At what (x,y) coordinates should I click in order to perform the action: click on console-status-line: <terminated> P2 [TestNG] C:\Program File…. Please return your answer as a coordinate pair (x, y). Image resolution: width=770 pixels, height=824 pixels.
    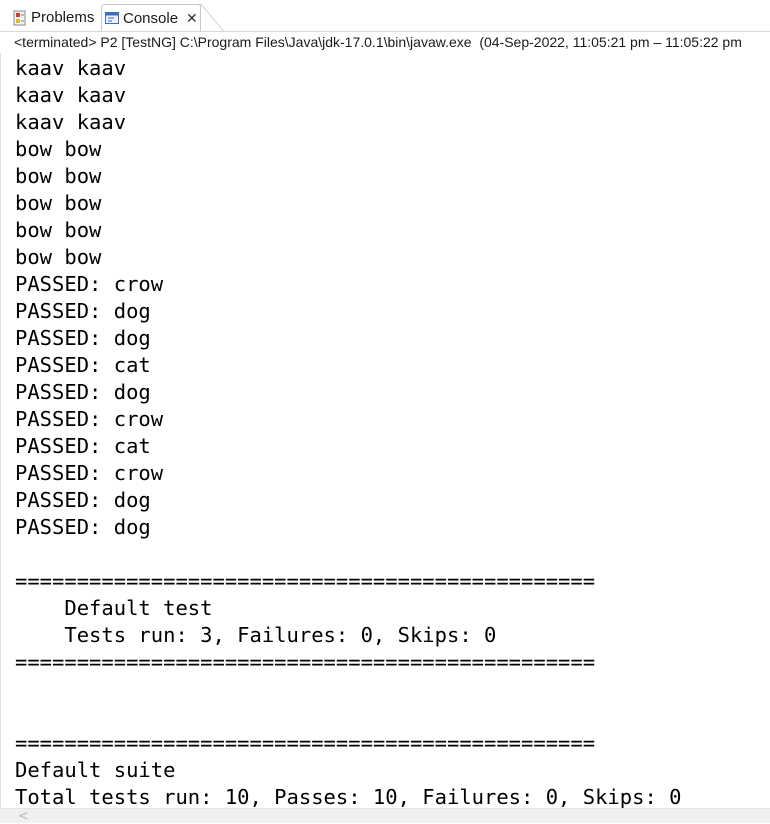
    Looking at the image, I should click on (378, 42).